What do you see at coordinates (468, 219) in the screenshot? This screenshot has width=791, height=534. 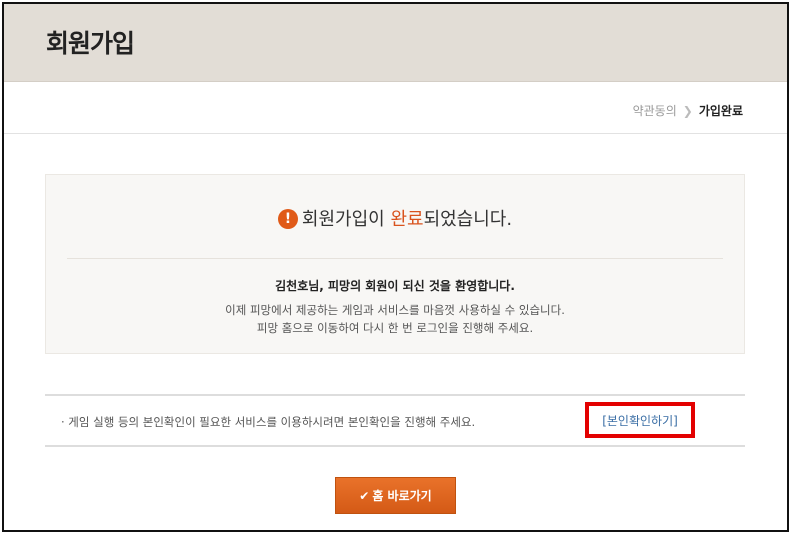 I see `message-text-after: 되었습니다.` at bounding box center [468, 219].